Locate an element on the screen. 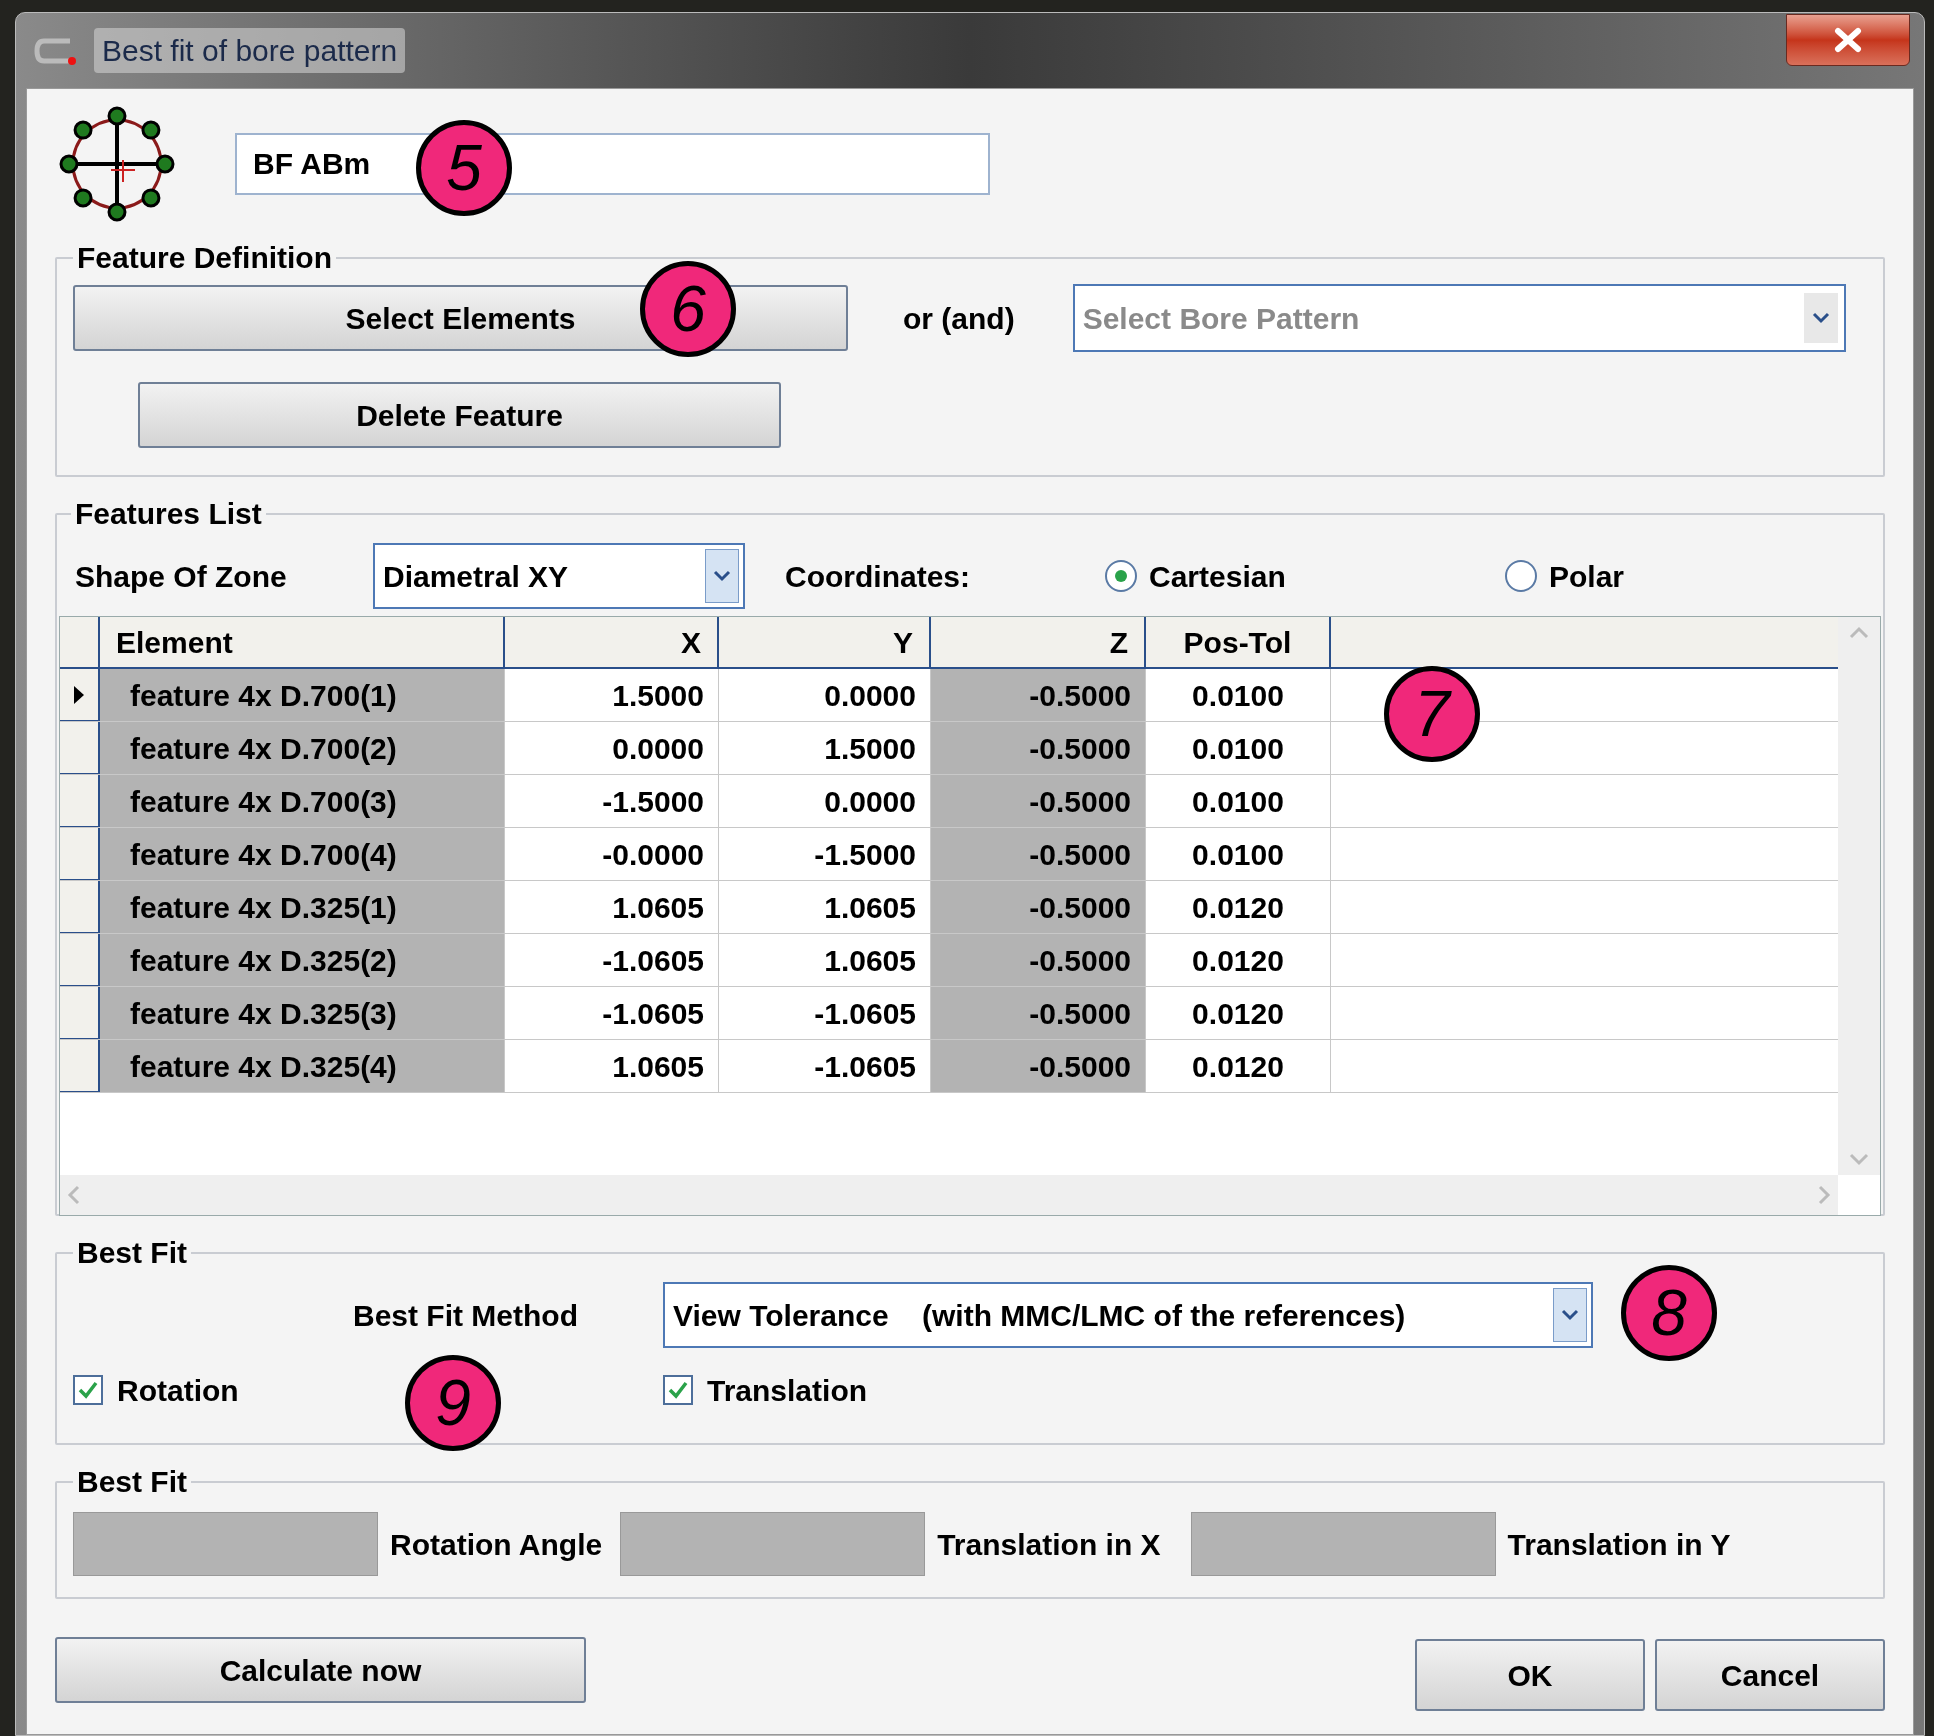 The height and width of the screenshot is (1736, 1934). checkbox-label: Rotation is located at coordinates (178, 1390).